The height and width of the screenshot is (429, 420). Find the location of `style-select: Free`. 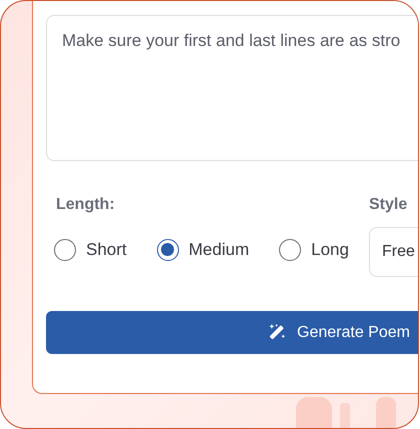

style-select: Free is located at coordinates (393, 252).